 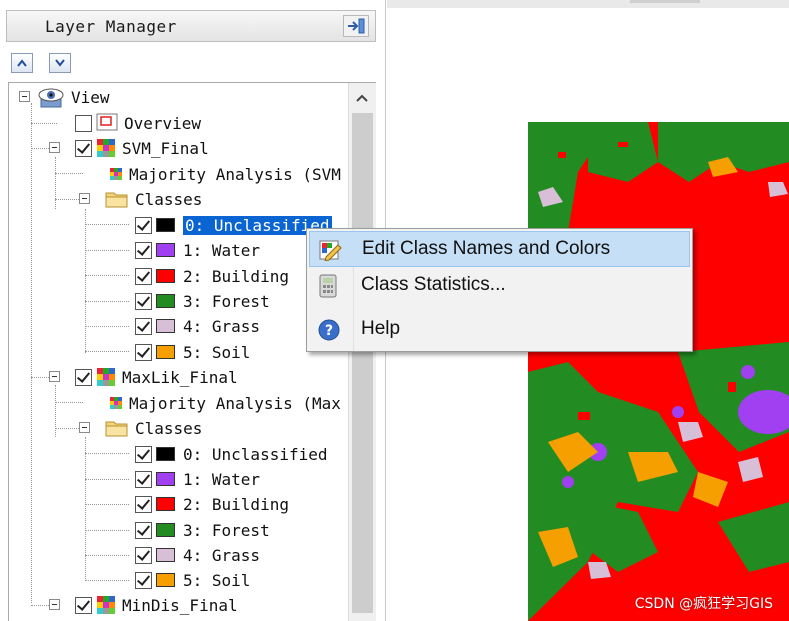 What do you see at coordinates (225, 403) in the screenshot?
I see `tree-node-maxlik-majority-analysis: Majority Analysis (Max` at bounding box center [225, 403].